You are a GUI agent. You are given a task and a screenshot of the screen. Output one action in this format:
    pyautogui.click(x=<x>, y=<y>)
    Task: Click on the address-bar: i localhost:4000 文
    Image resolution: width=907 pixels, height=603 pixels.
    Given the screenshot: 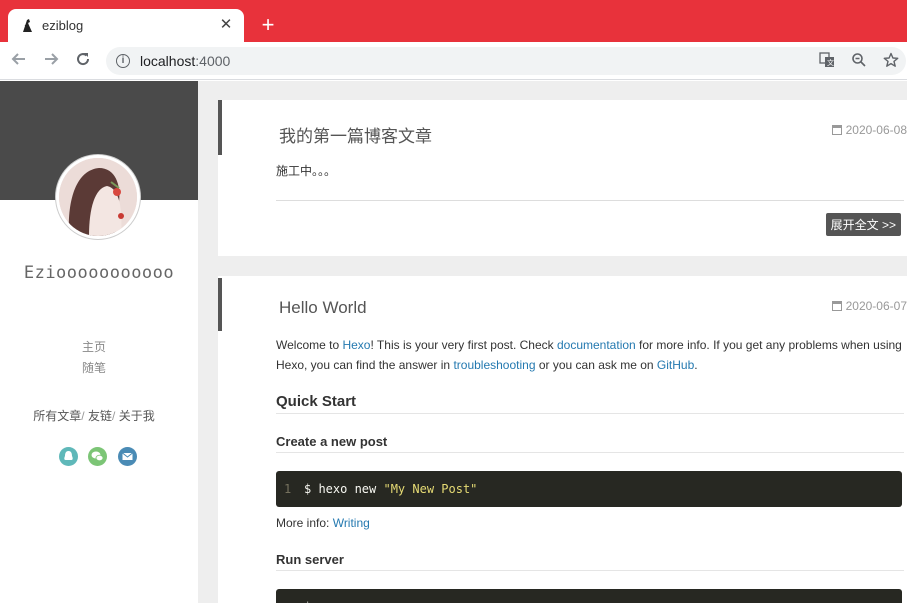 What is the action you would take?
    pyautogui.click(x=506, y=61)
    